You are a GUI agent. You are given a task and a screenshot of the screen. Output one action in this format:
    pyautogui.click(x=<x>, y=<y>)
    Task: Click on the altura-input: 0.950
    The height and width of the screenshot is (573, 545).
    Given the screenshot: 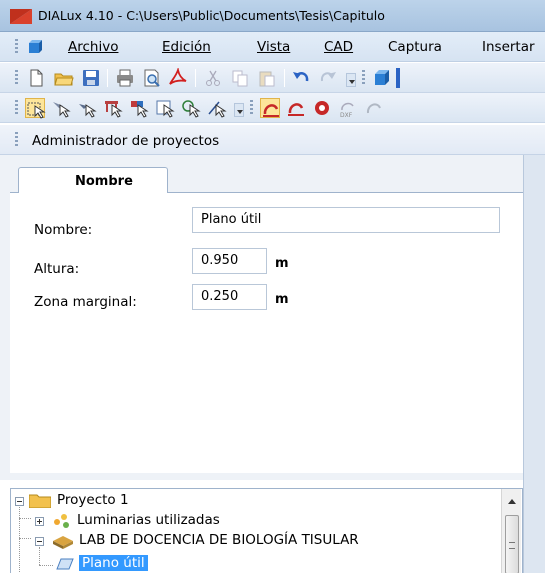 What is the action you would take?
    pyautogui.click(x=229, y=261)
    